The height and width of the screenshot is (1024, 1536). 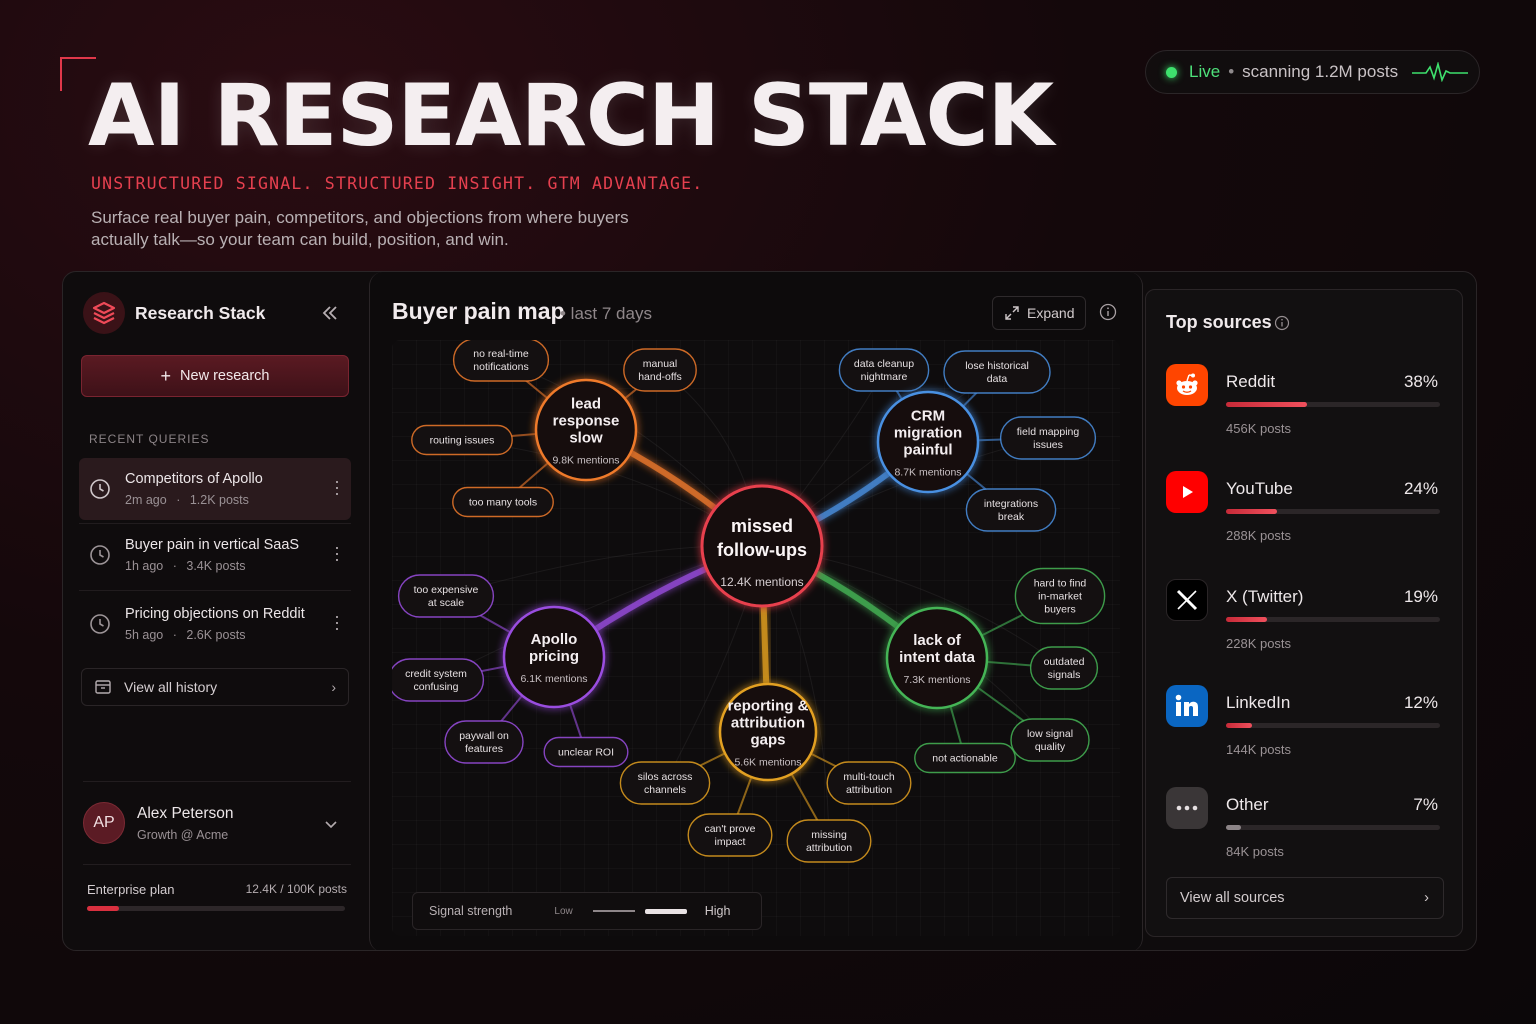 What do you see at coordinates (215, 687) in the screenshot?
I see `view-all-history-button: View all history ›` at bounding box center [215, 687].